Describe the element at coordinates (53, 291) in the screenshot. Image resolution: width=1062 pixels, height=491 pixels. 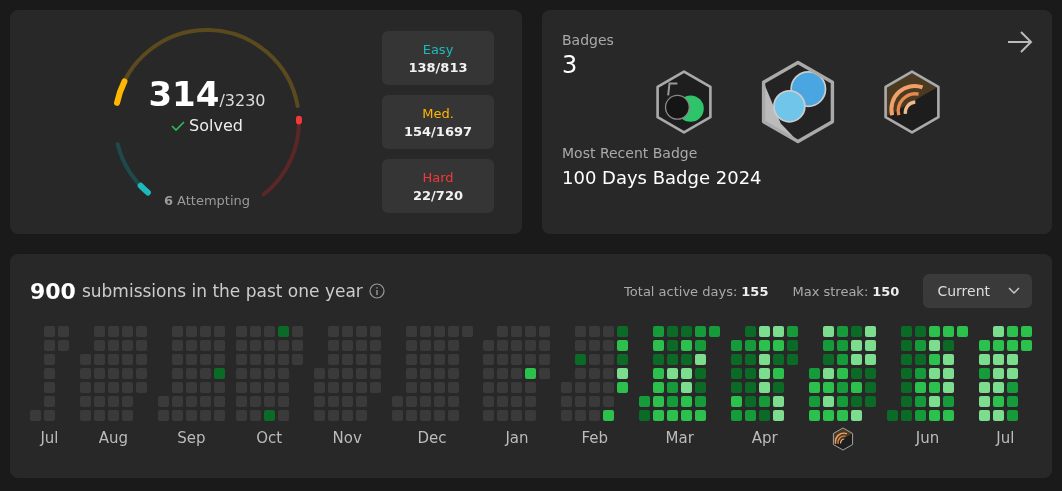
I see `submission-count: 900` at that location.